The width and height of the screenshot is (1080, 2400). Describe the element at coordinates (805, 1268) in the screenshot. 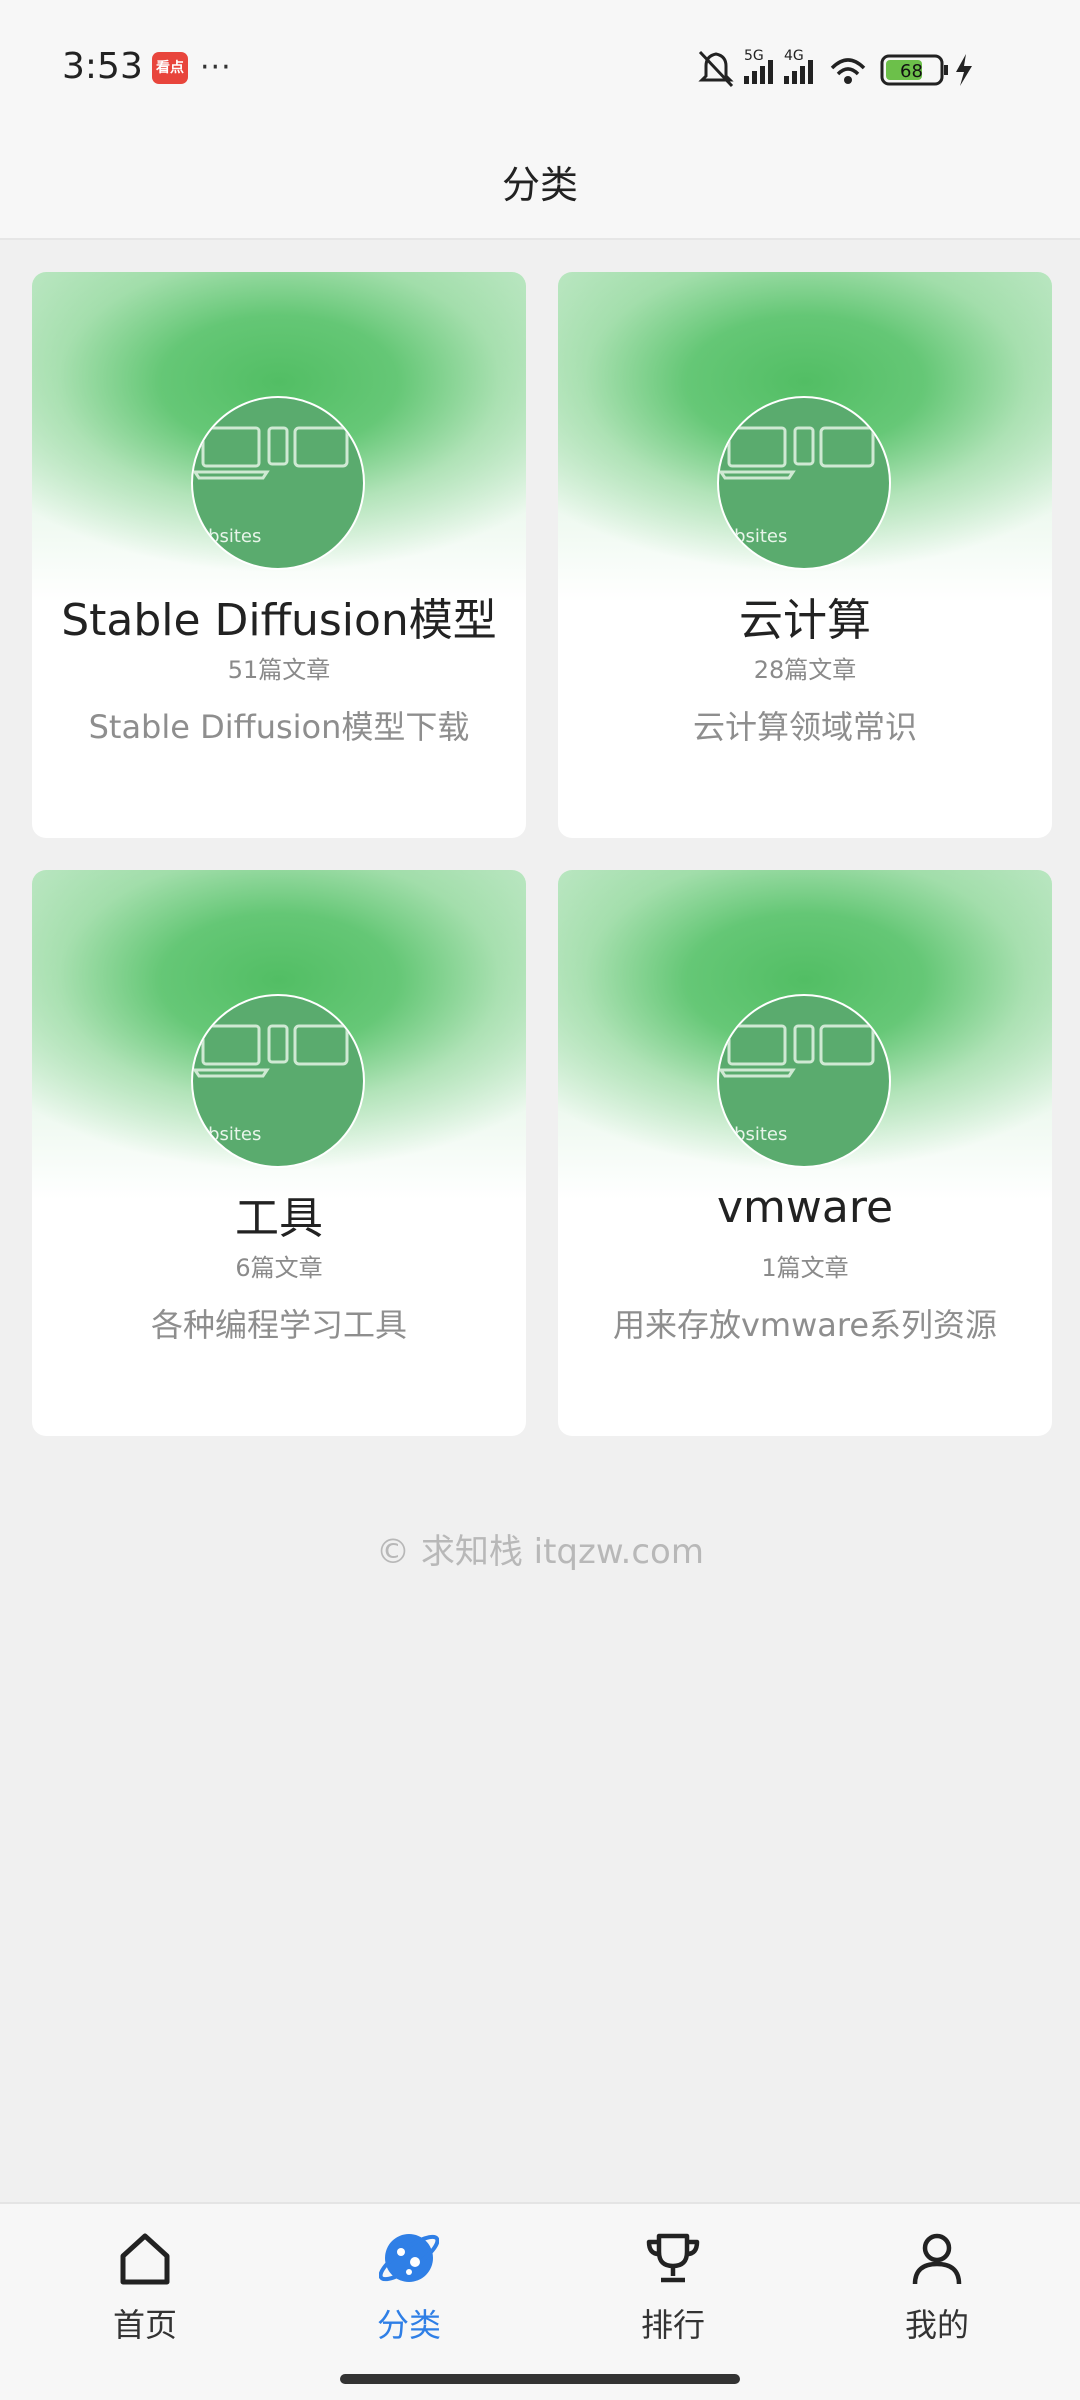

I see `article-count: 1篇文章` at that location.